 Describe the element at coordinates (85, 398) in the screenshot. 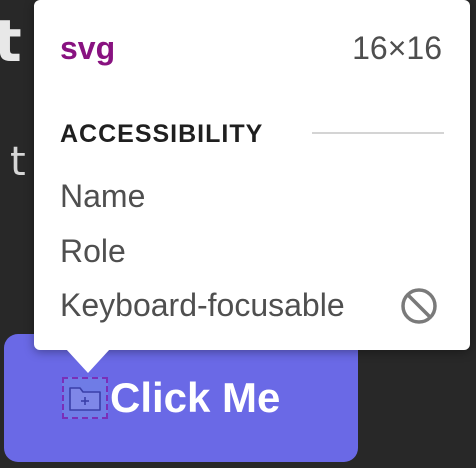

I see `folder-plus-icon` at that location.